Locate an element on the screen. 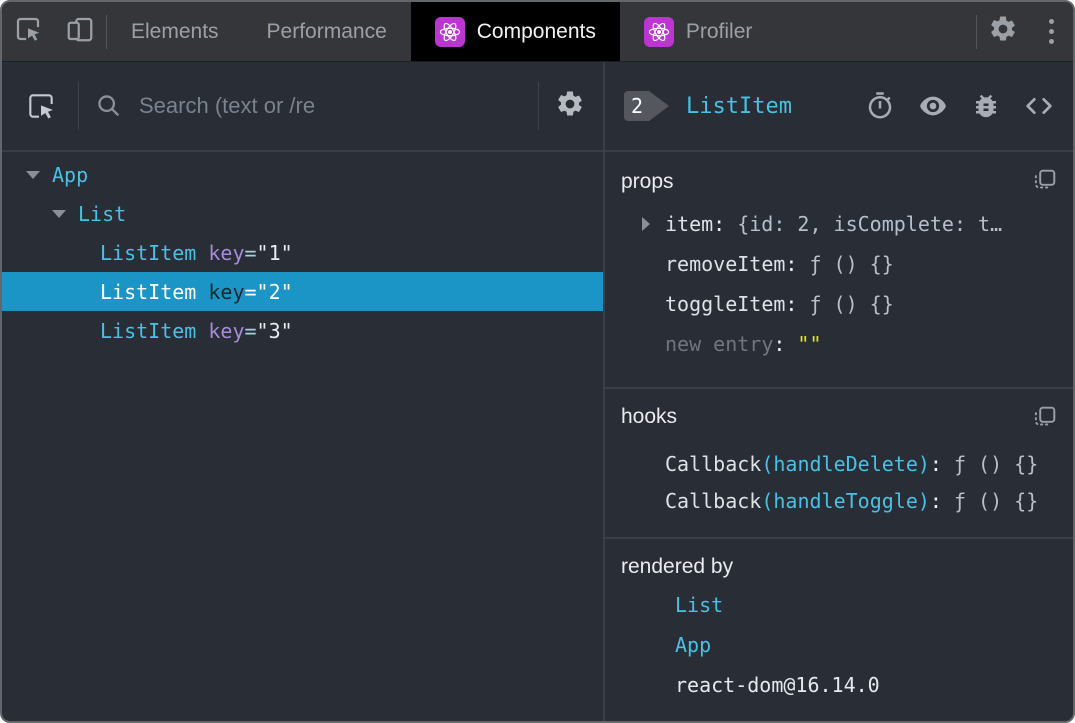 This screenshot has height=723, width=1075. tab-performance: Performance is located at coordinates (327, 31).